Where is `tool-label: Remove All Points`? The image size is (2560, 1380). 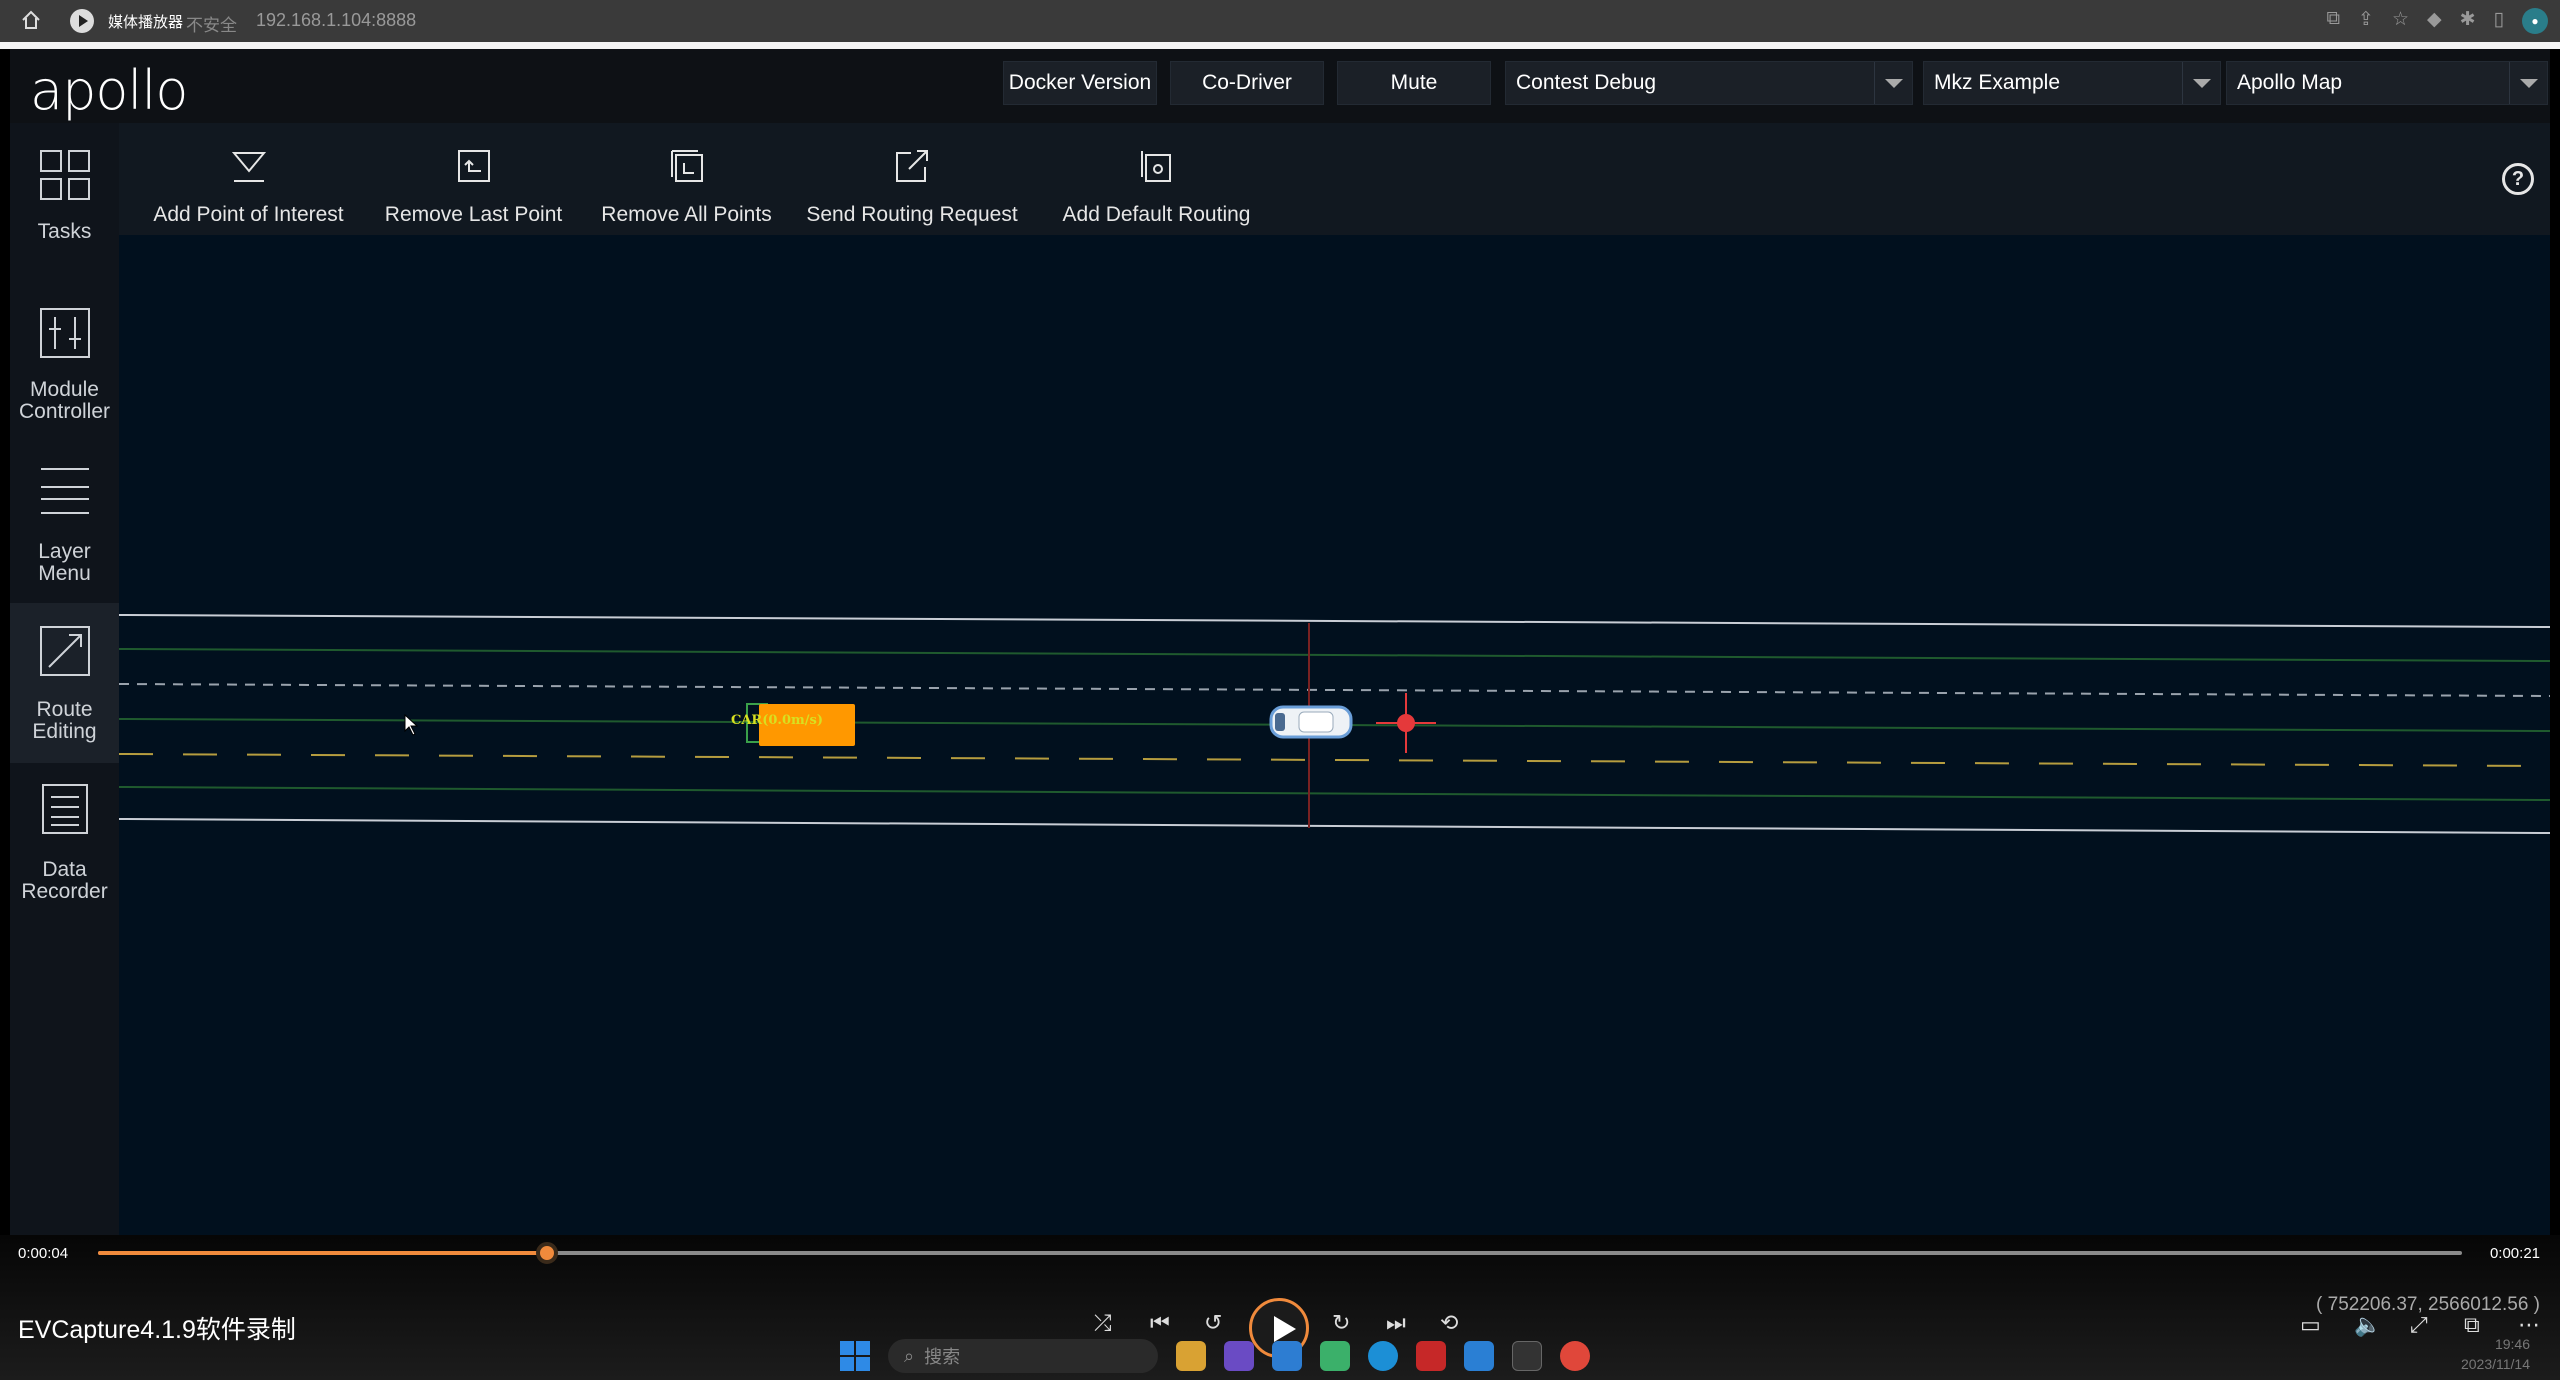
tool-label: Remove All Points is located at coordinates (686, 214).